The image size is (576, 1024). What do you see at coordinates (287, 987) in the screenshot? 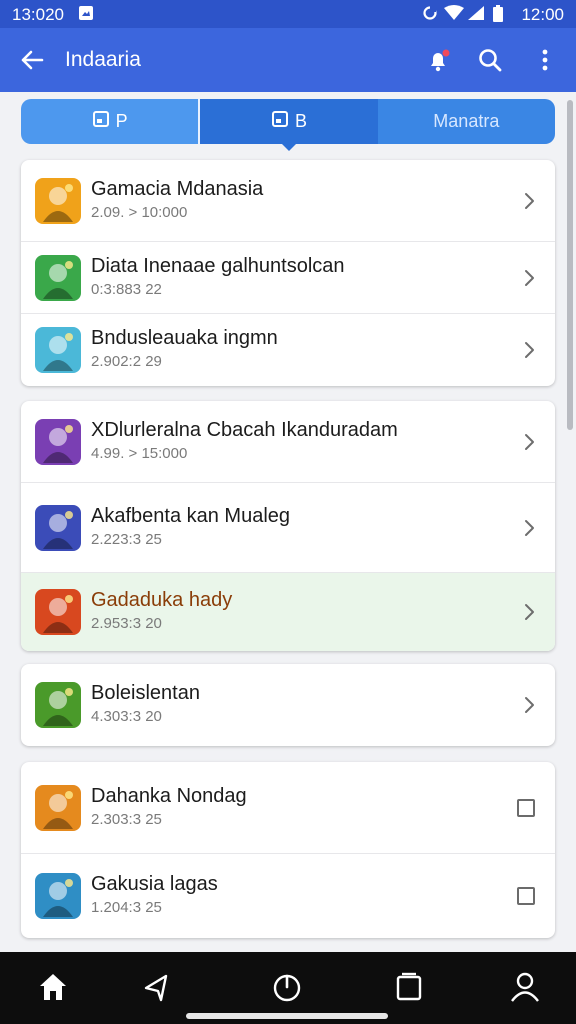
I see `power-icon` at bounding box center [287, 987].